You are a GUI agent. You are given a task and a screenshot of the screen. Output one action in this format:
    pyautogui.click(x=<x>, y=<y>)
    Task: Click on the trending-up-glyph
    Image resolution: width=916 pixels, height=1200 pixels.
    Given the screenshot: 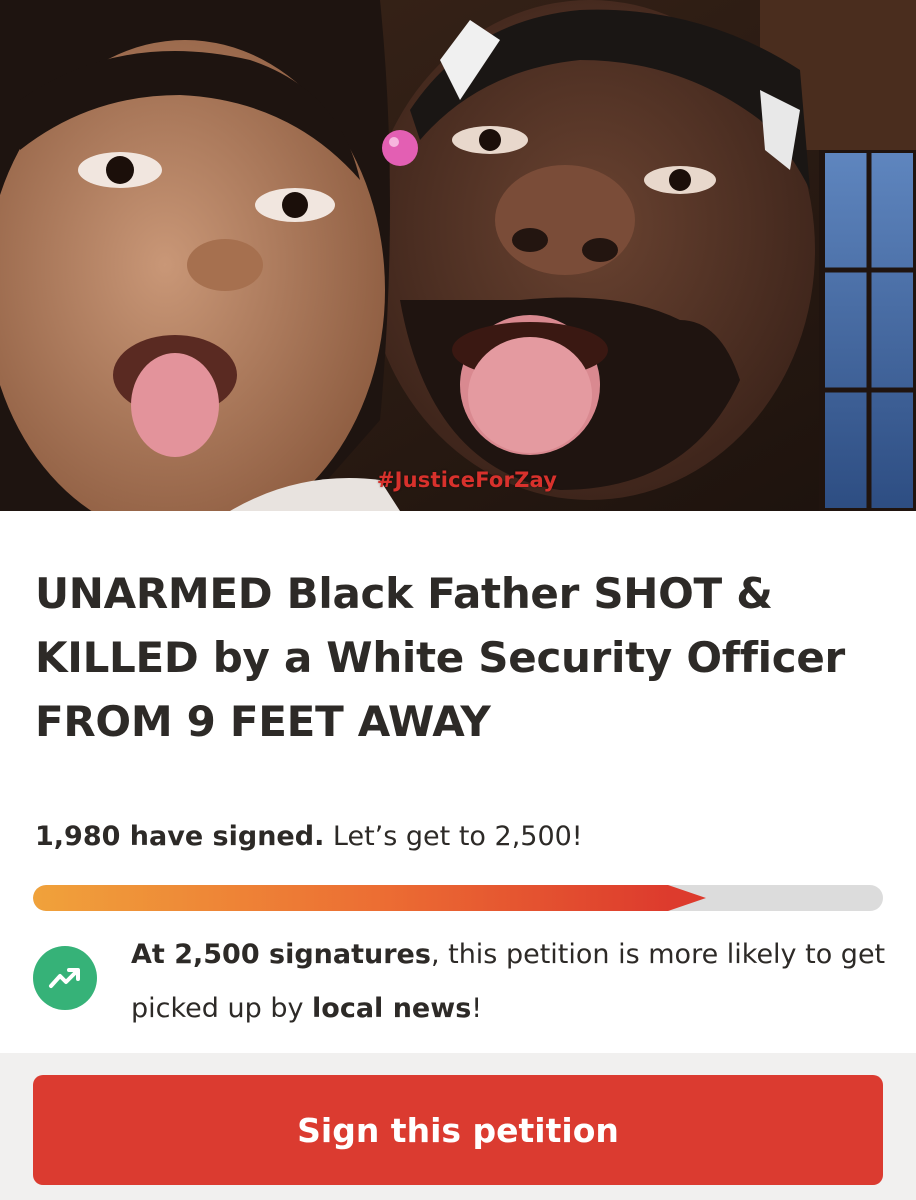 What is the action you would take?
    pyautogui.click(x=64, y=978)
    